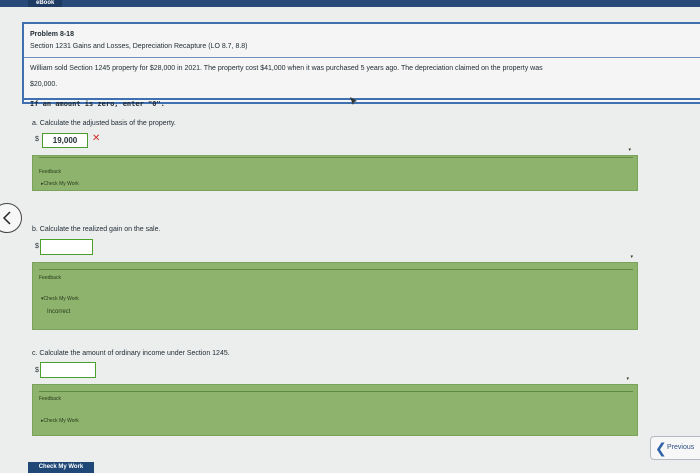  Describe the element at coordinates (335, 406) in the screenshot. I see `feedback-panel-c: ▾ Feedback ▸Check My Work` at that location.